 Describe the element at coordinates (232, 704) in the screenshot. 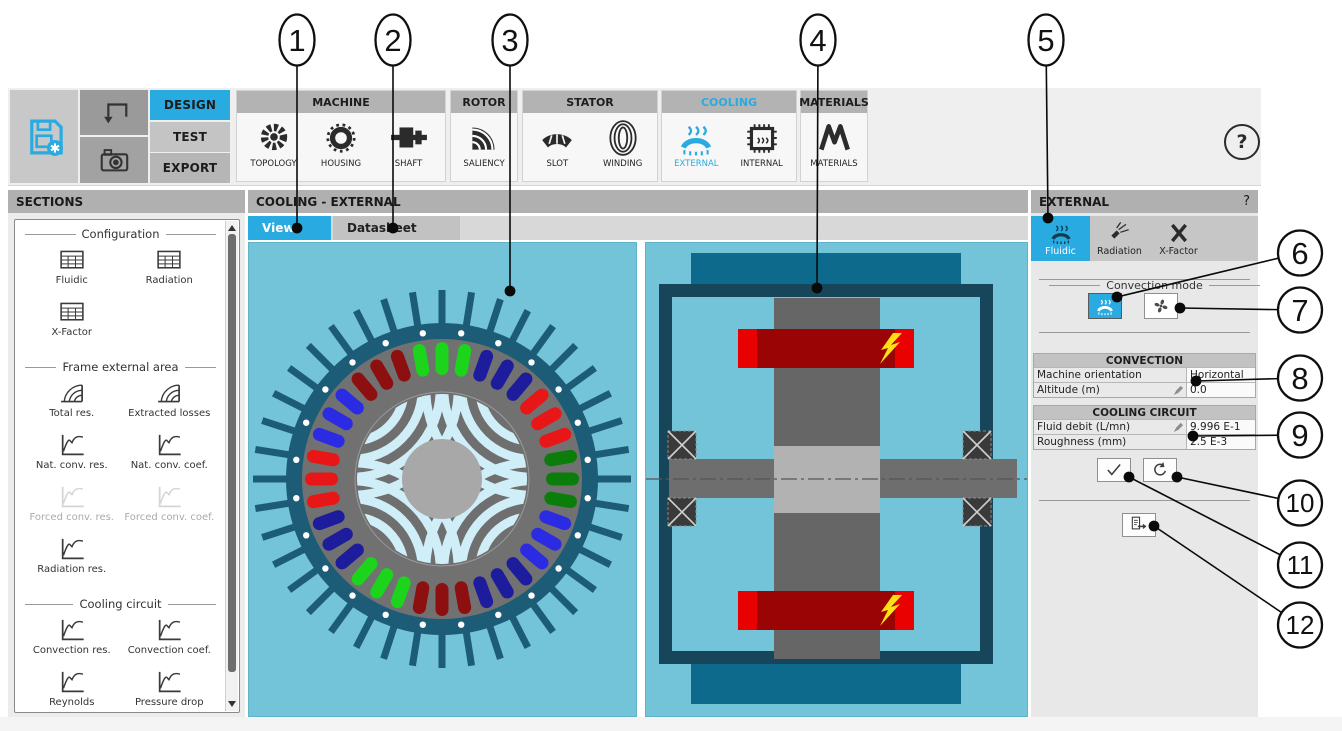

I see `scroll-down-icon` at that location.